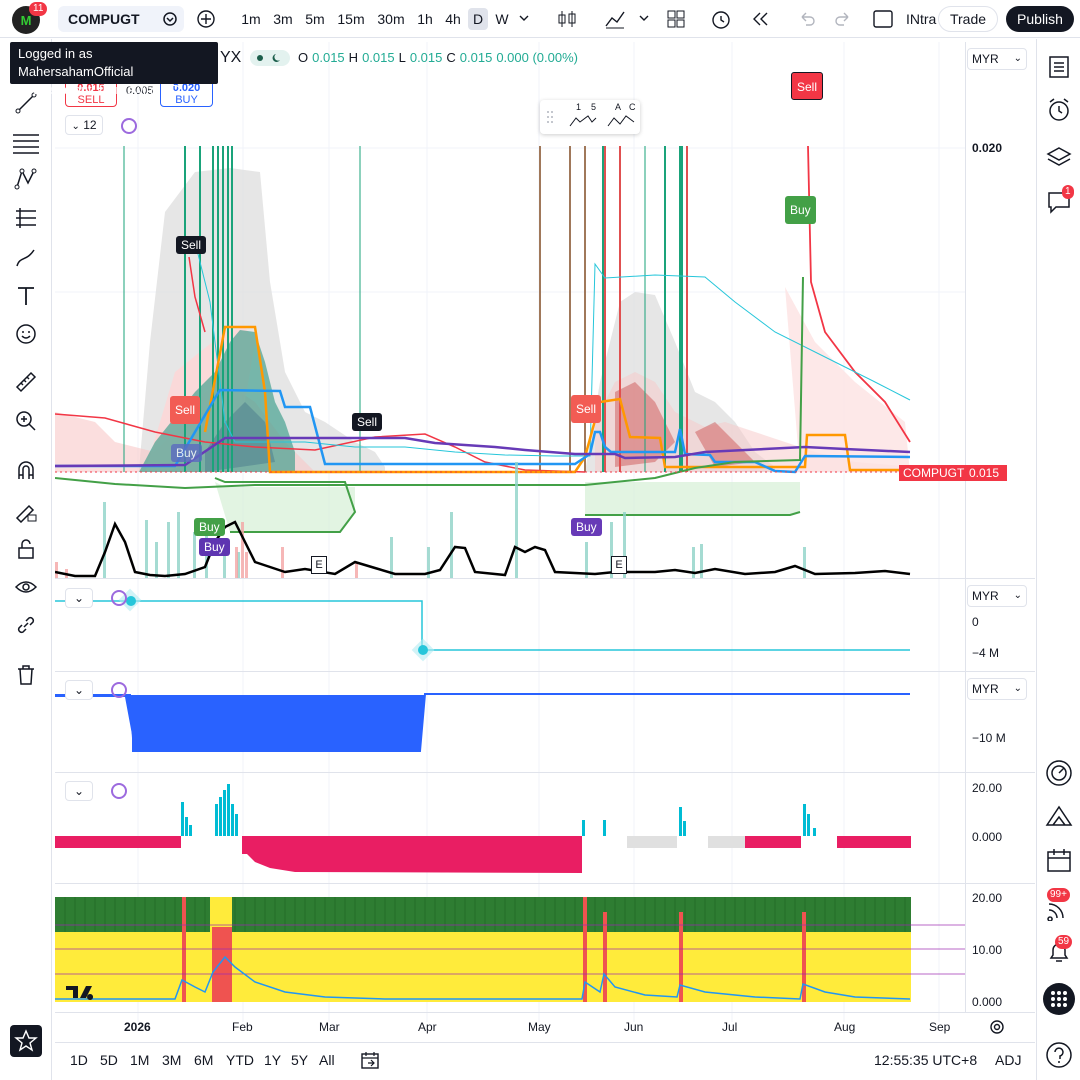 Image resolution: width=1080 pixels, height=1080 pixels. I want to click on tradingview-logo-icon, so click(83, 992).